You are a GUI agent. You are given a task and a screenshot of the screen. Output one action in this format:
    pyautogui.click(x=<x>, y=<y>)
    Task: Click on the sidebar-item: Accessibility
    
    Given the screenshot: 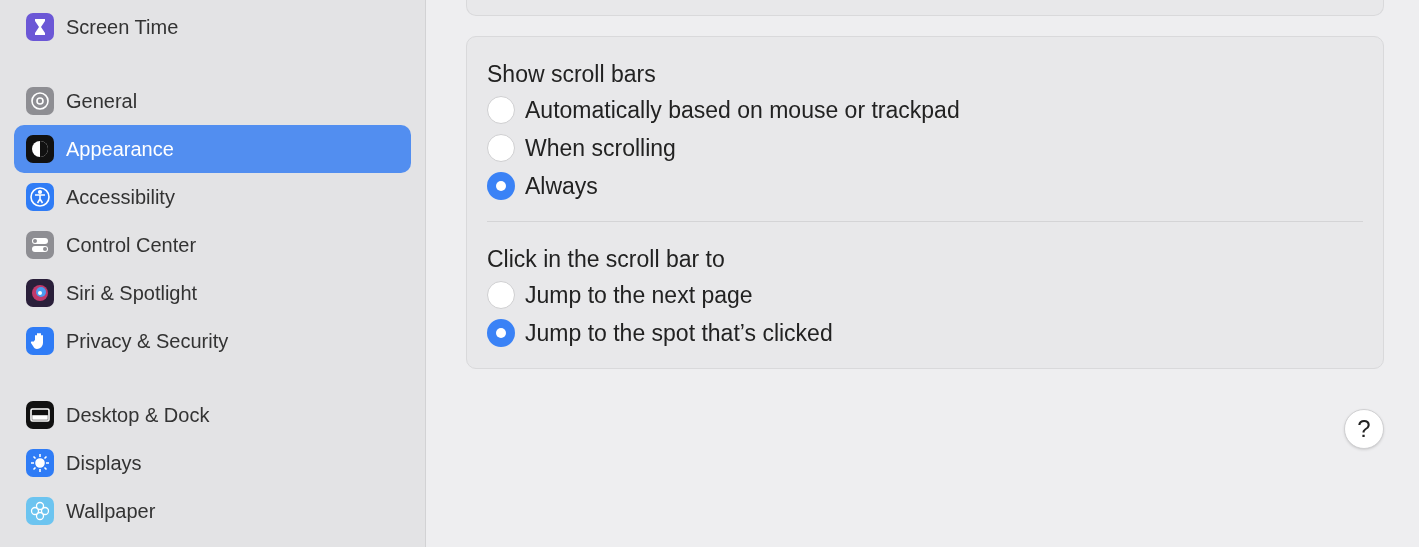 What is the action you would take?
    pyautogui.click(x=212, y=197)
    